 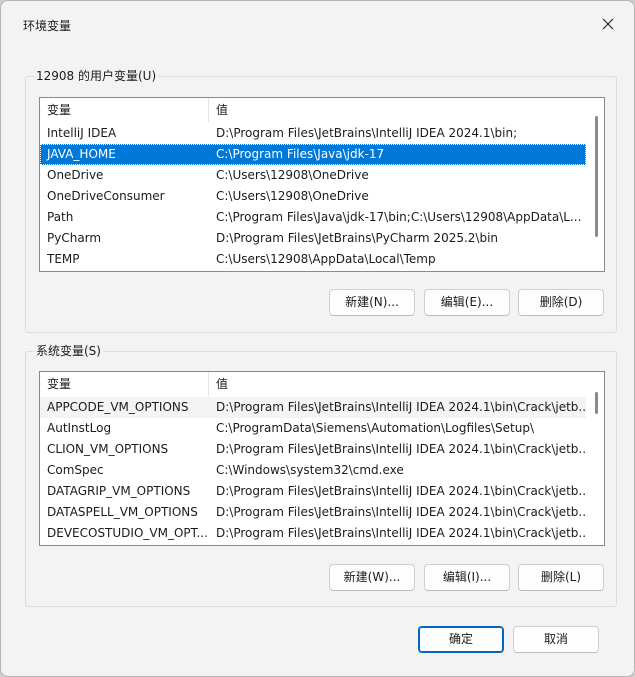 What do you see at coordinates (63, 259) in the screenshot?
I see `variable-name-cell: TEMP` at bounding box center [63, 259].